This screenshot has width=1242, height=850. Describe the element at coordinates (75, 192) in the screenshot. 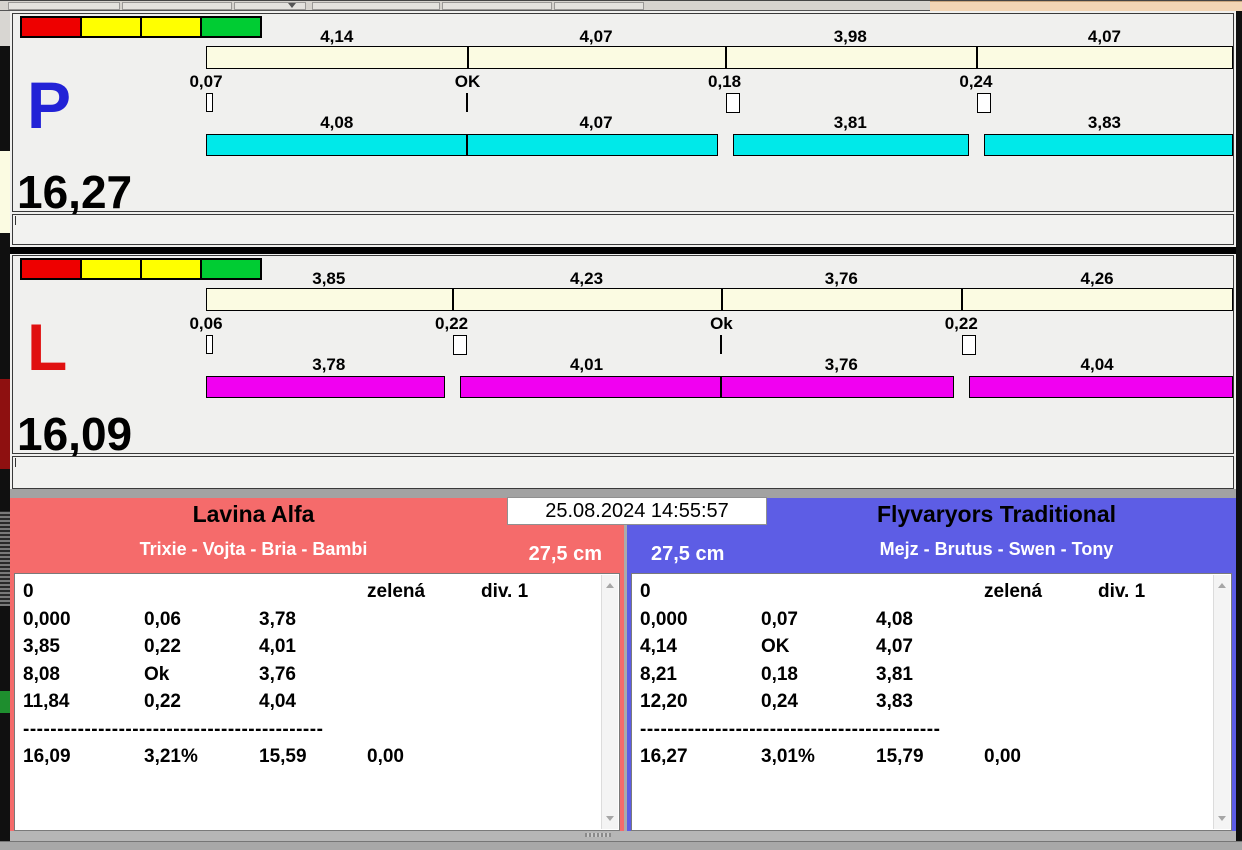

I see `lane-total-time: 16,27` at that location.